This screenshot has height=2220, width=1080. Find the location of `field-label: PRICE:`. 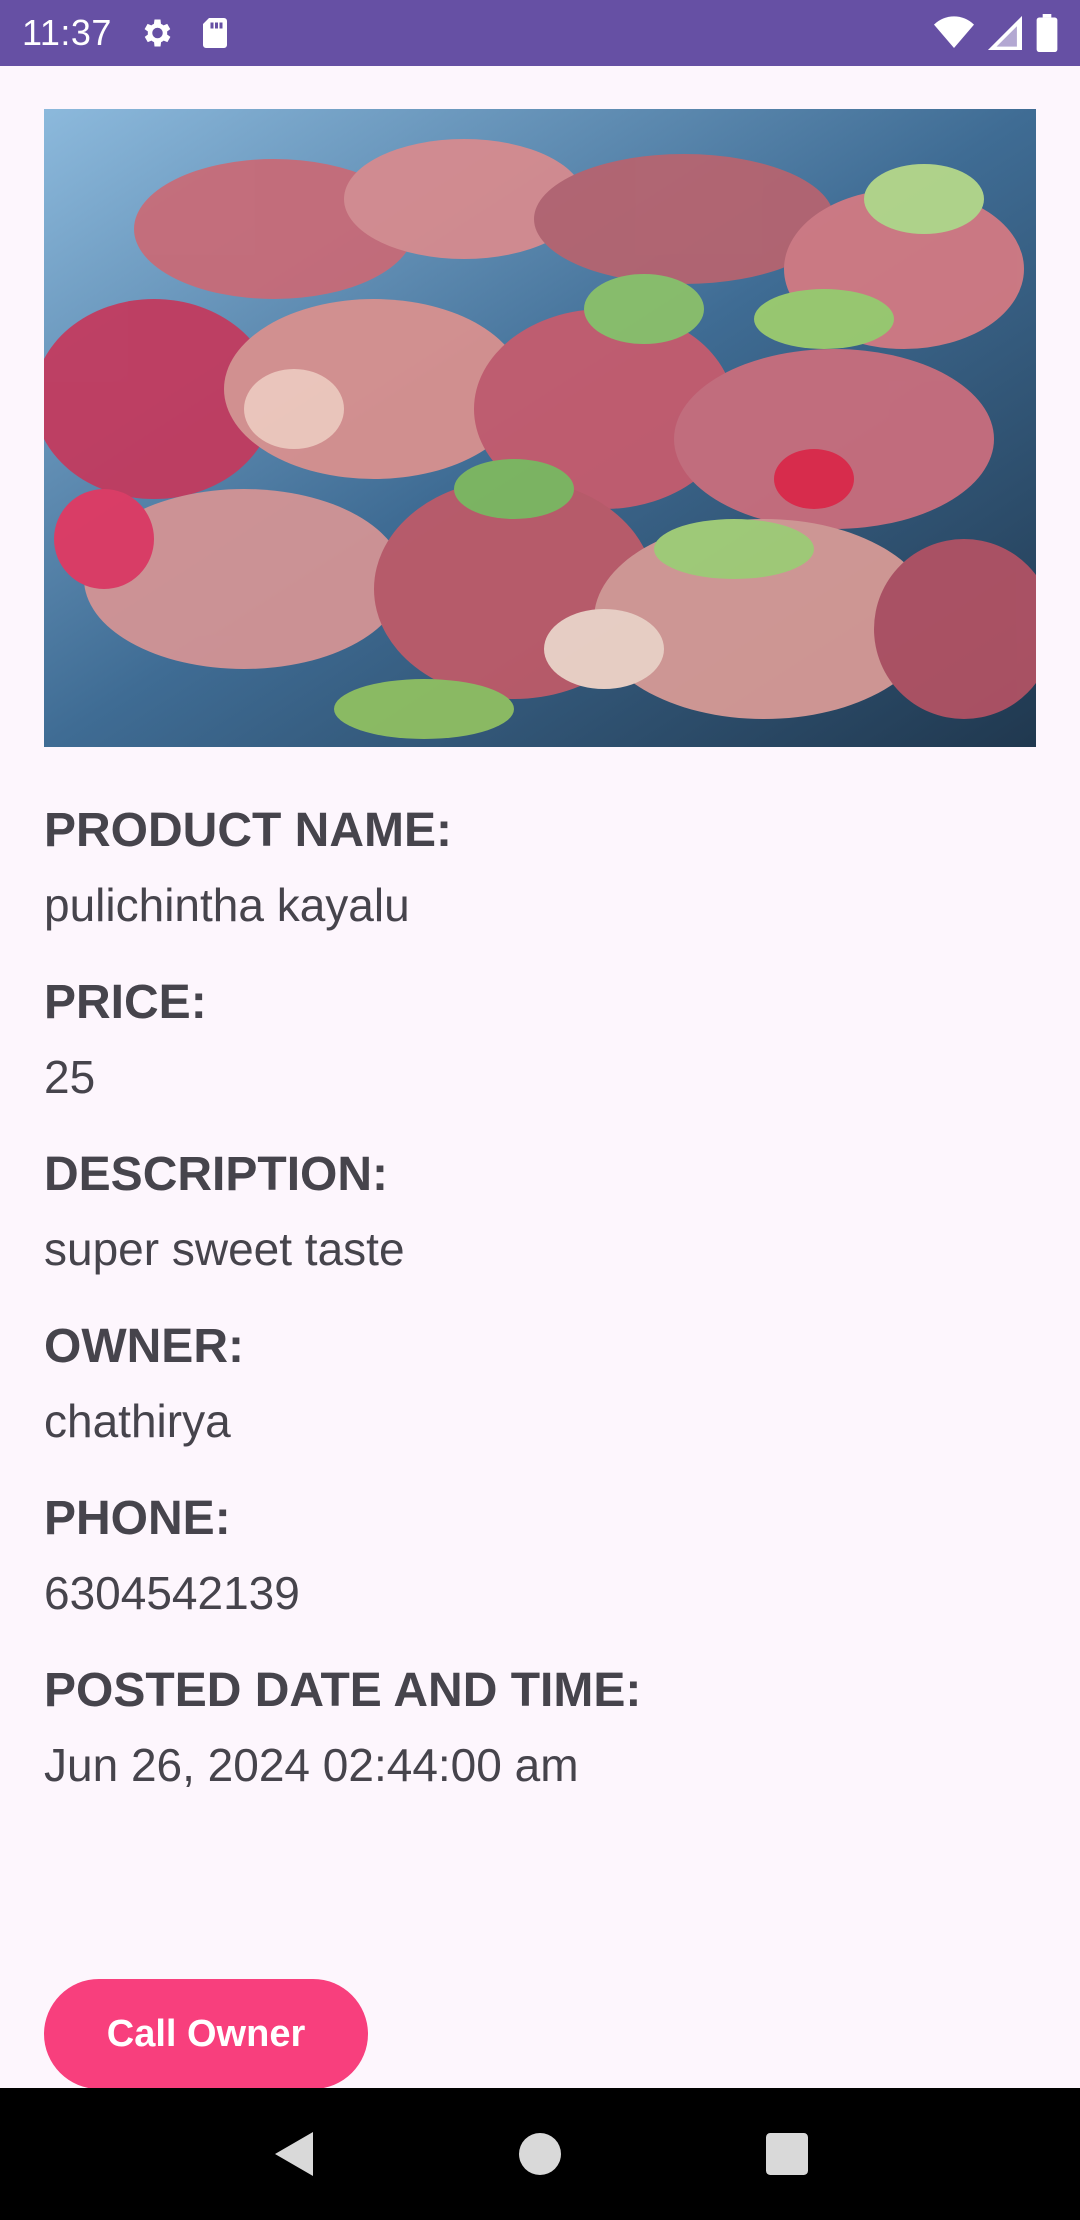

field-label: PRICE: is located at coordinates (125, 1002).